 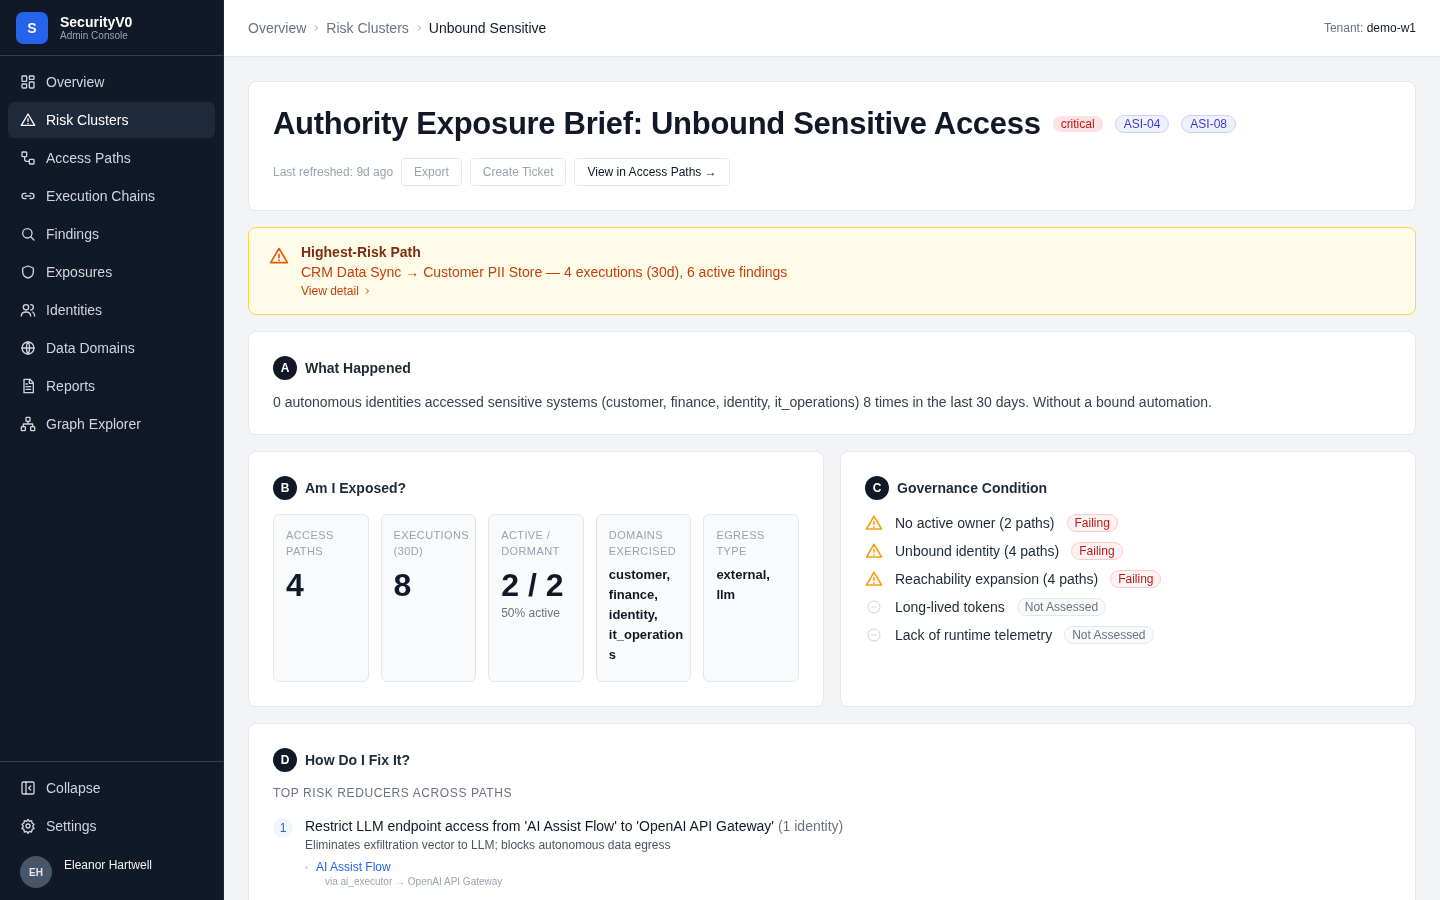 I want to click on fix-title: Restrict LLM endpoint access from 'AI Assist Flow' to 'OpenAI API Gateway', so click(x=539, y=826).